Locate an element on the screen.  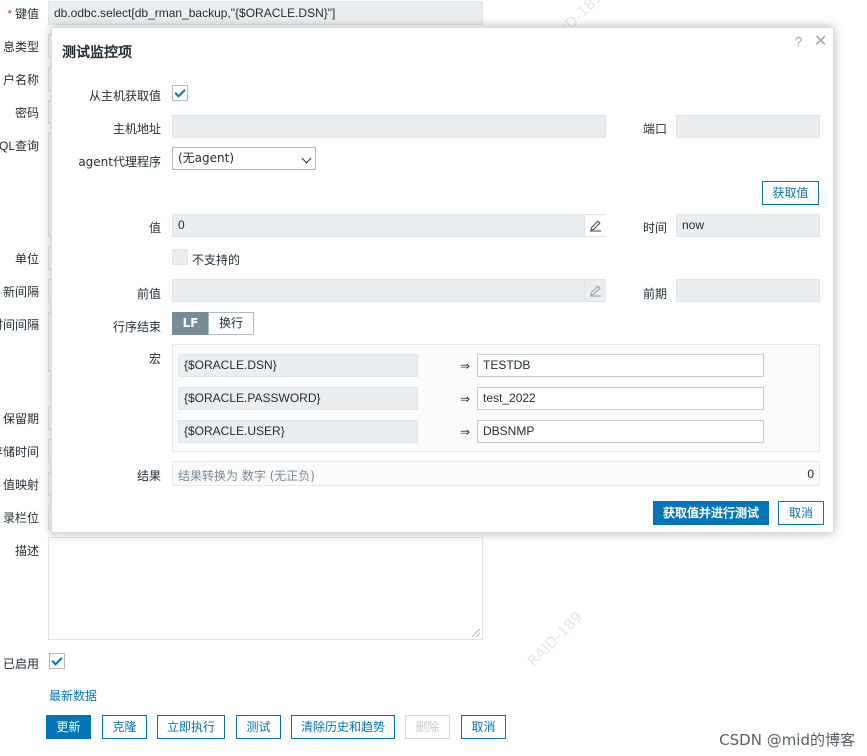
label-time: 时间 is located at coordinates (655, 228).